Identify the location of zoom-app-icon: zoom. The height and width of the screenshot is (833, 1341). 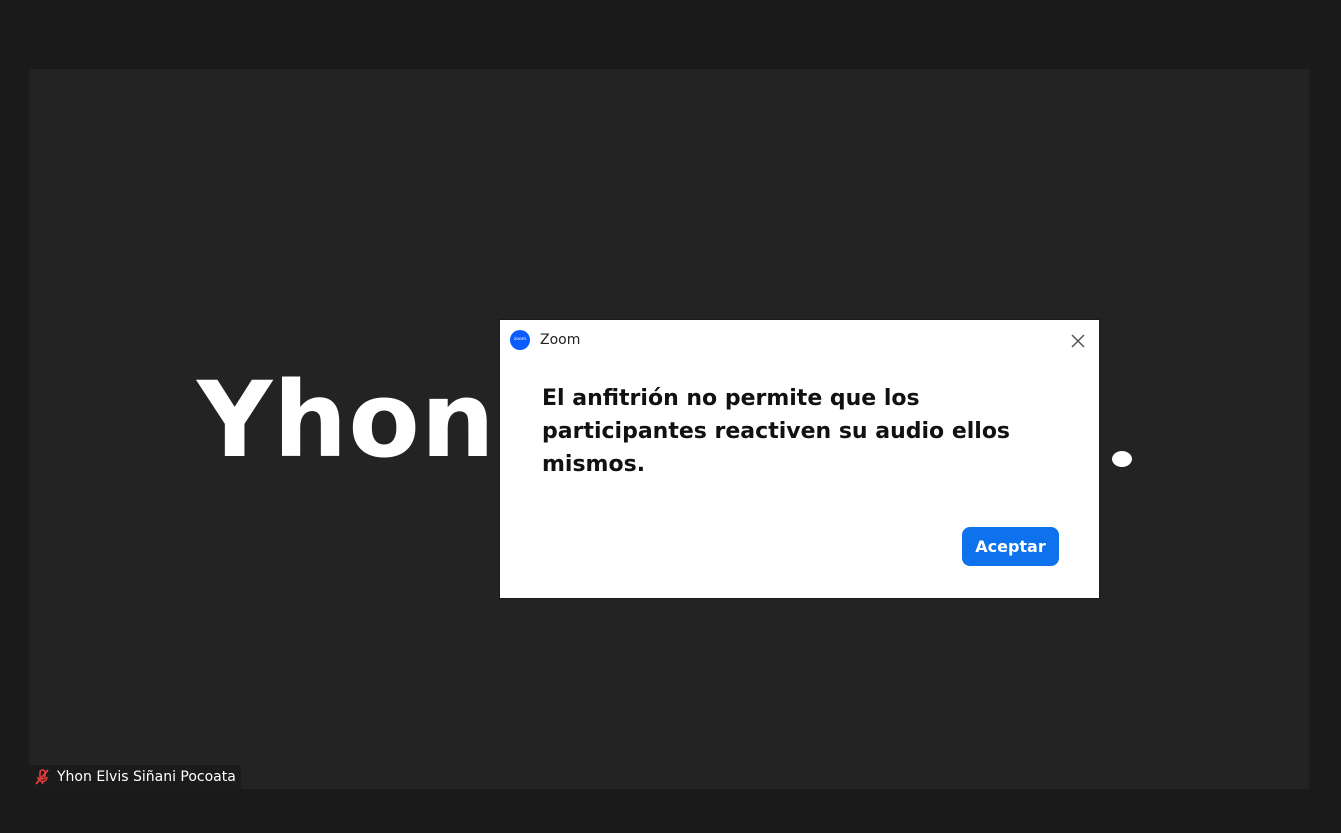
(520, 340).